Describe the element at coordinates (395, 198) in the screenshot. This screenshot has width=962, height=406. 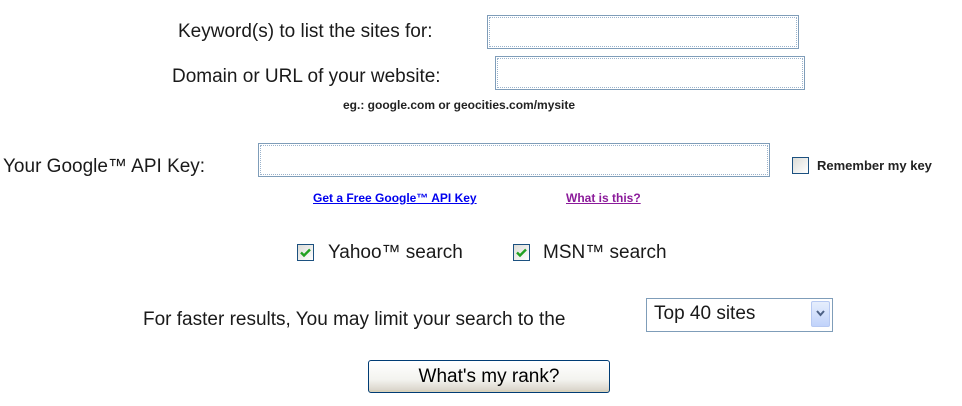
I see `get-free-api-key-link: Get a Free Google™ API Key` at that location.